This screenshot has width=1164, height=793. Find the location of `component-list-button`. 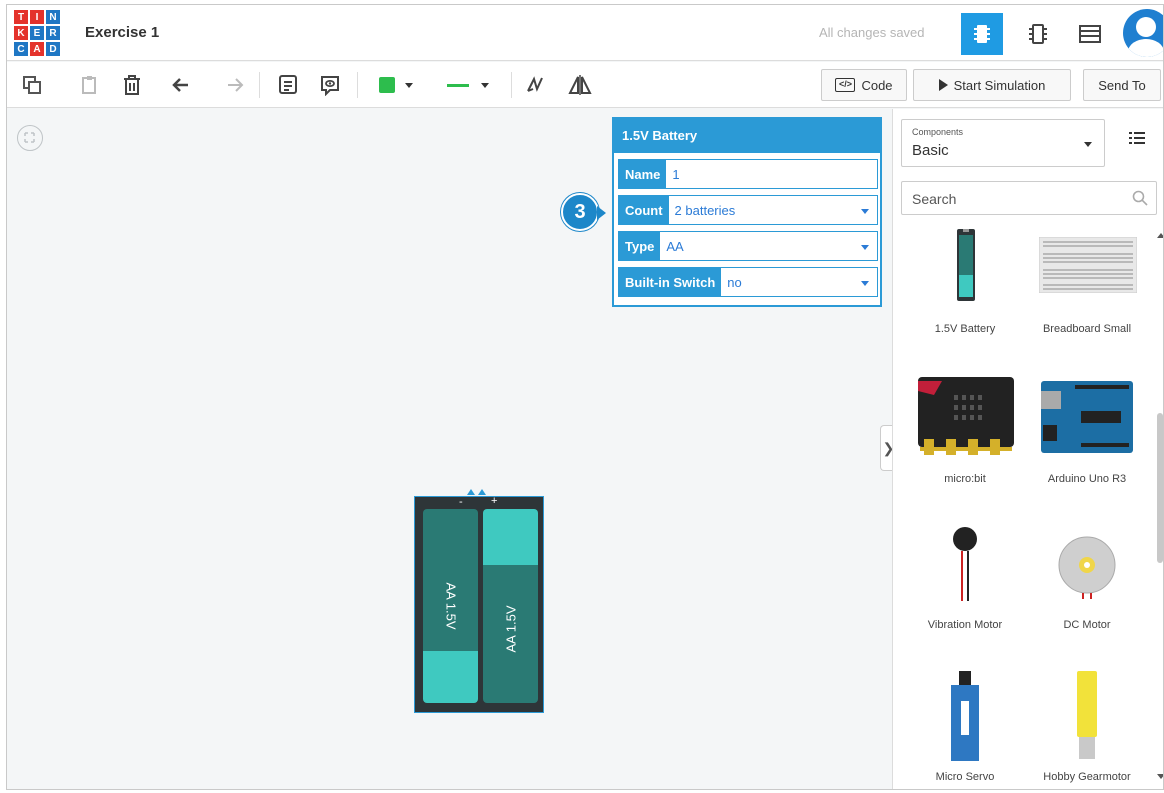

component-list-button is located at coordinates (1090, 34).